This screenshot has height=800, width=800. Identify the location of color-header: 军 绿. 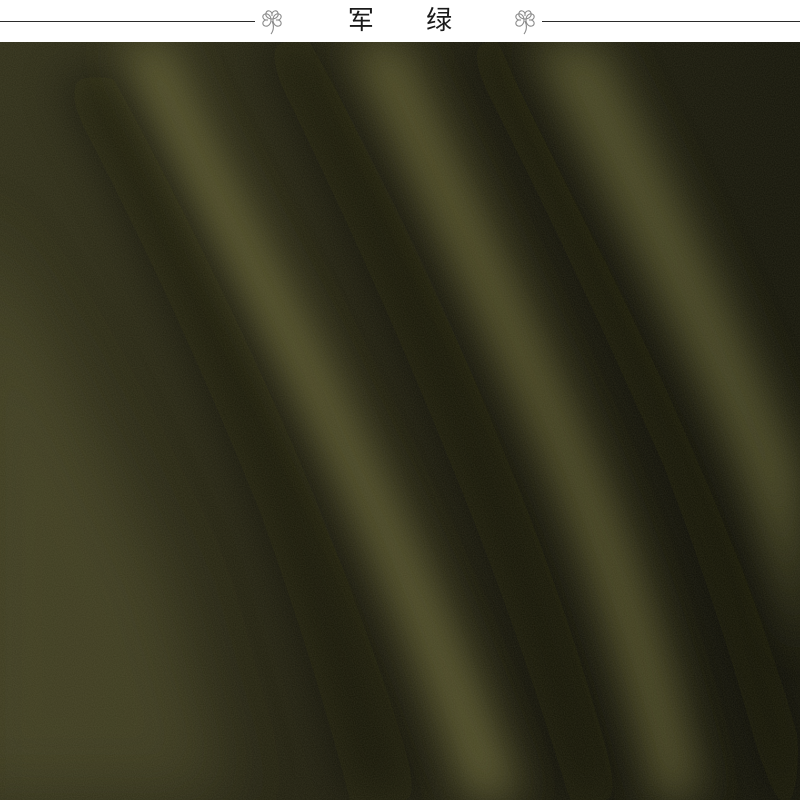
(400, 21).